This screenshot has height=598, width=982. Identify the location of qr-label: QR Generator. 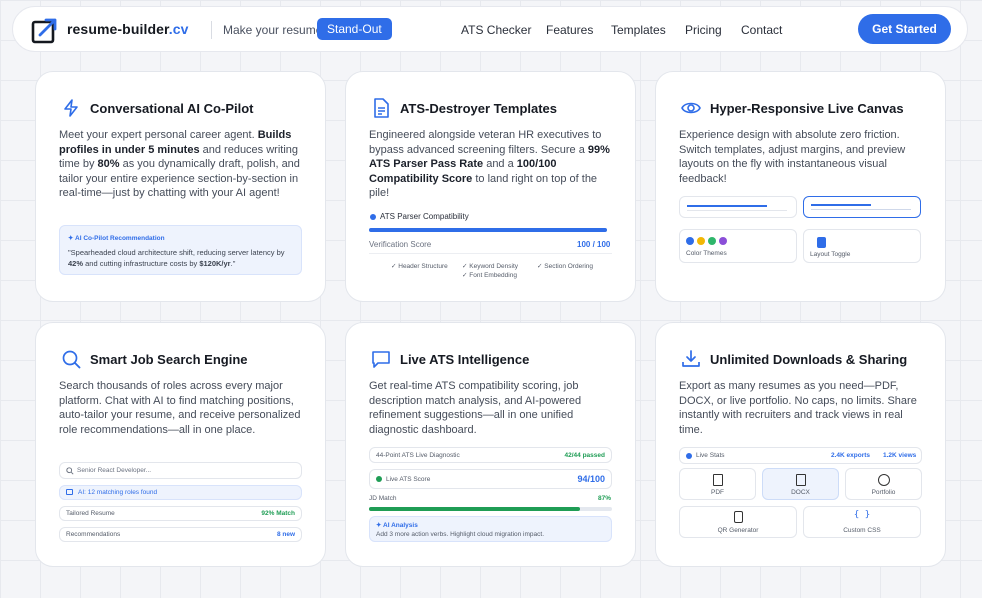
(738, 530).